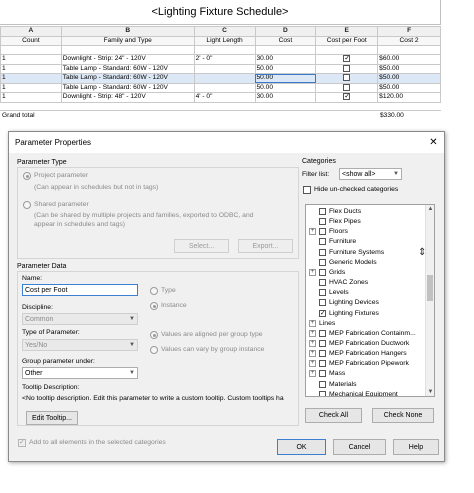 This screenshot has height=493, width=474. What do you see at coordinates (285, 40) in the screenshot?
I see `column-header-cost: Cost` at bounding box center [285, 40].